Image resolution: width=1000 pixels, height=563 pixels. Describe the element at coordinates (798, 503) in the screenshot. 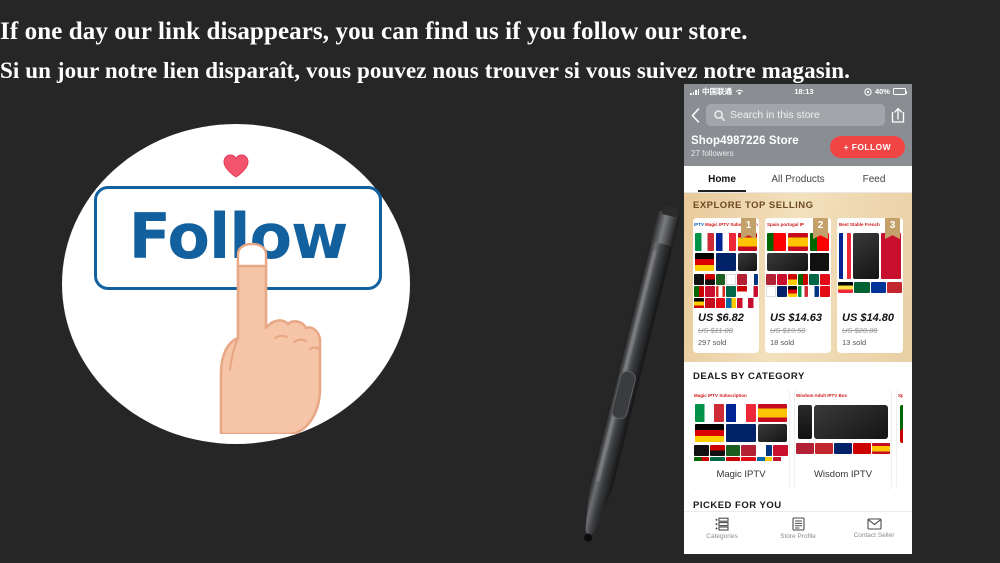

I see `picked-for-you-section: PICKED FOR YOU` at that location.